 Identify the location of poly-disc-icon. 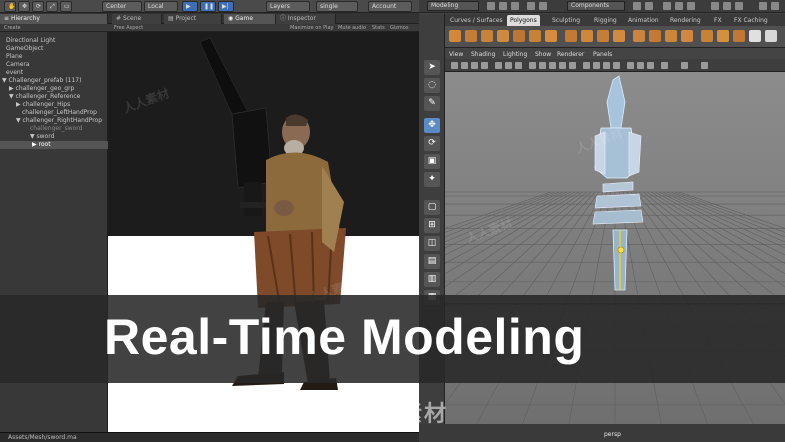
(551, 36).